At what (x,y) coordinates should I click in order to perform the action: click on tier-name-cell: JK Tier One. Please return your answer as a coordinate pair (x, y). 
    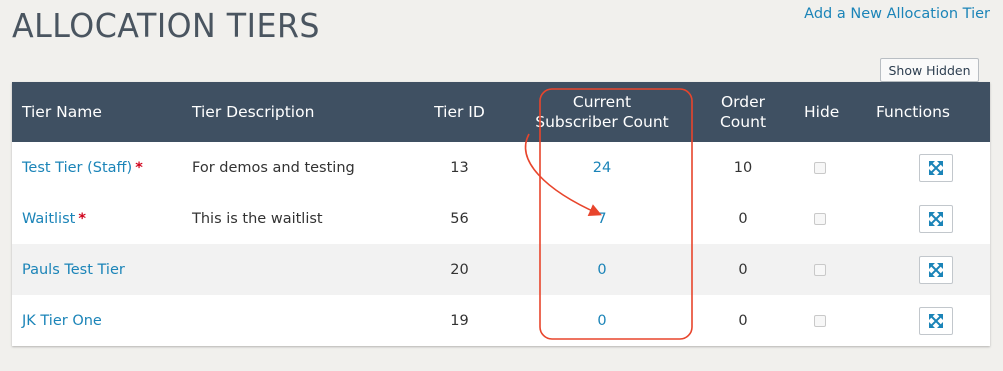
    Looking at the image, I should click on (102, 320).